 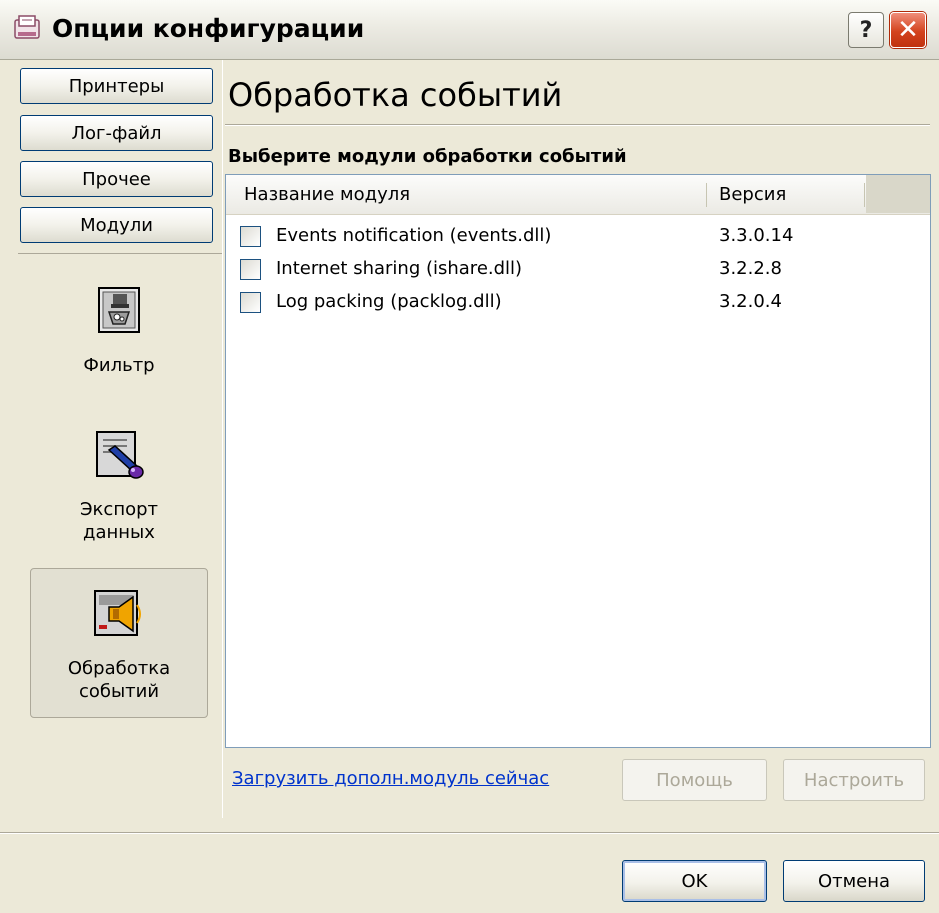 What do you see at coordinates (898, 194) in the screenshot?
I see `header-filler` at bounding box center [898, 194].